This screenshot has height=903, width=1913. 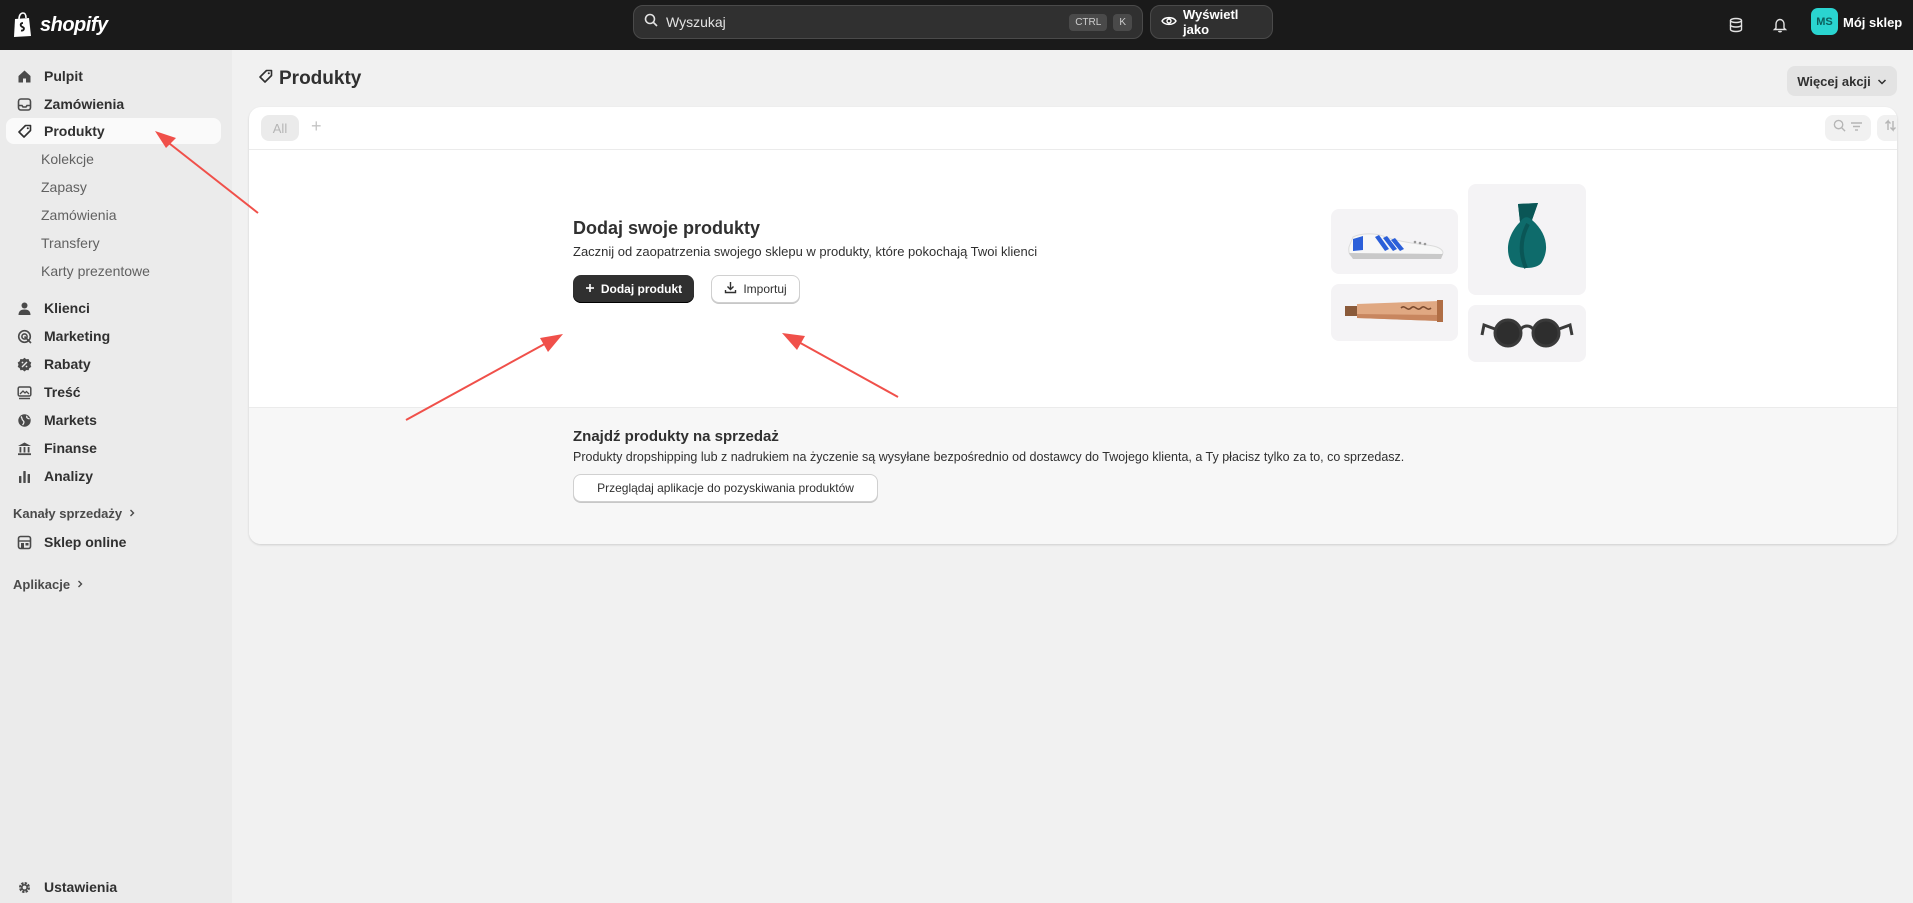 I want to click on add-product-button: Dodaj produkt, so click(x=633, y=289).